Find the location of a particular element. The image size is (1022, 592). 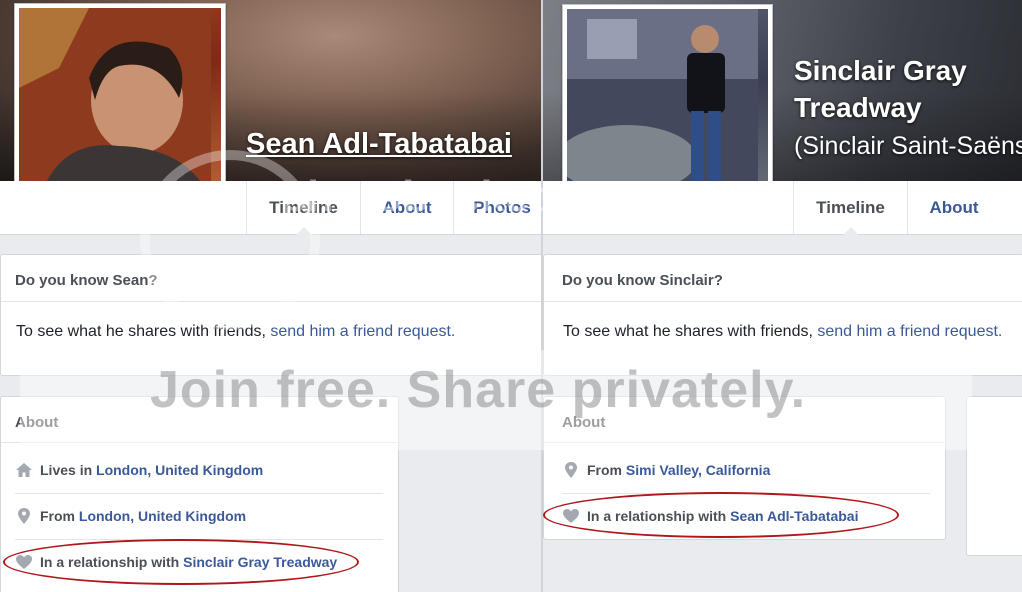

about-item-from: From London, United Kingdom is located at coordinates (199, 516).